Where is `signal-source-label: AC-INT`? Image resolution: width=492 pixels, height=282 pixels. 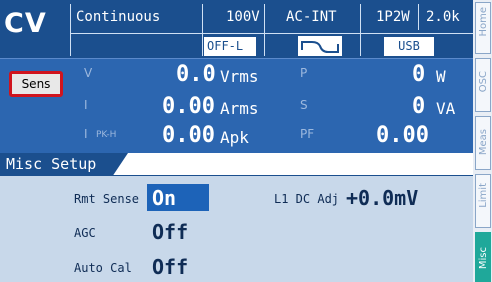 signal-source-label: AC-INT is located at coordinates (311, 17).